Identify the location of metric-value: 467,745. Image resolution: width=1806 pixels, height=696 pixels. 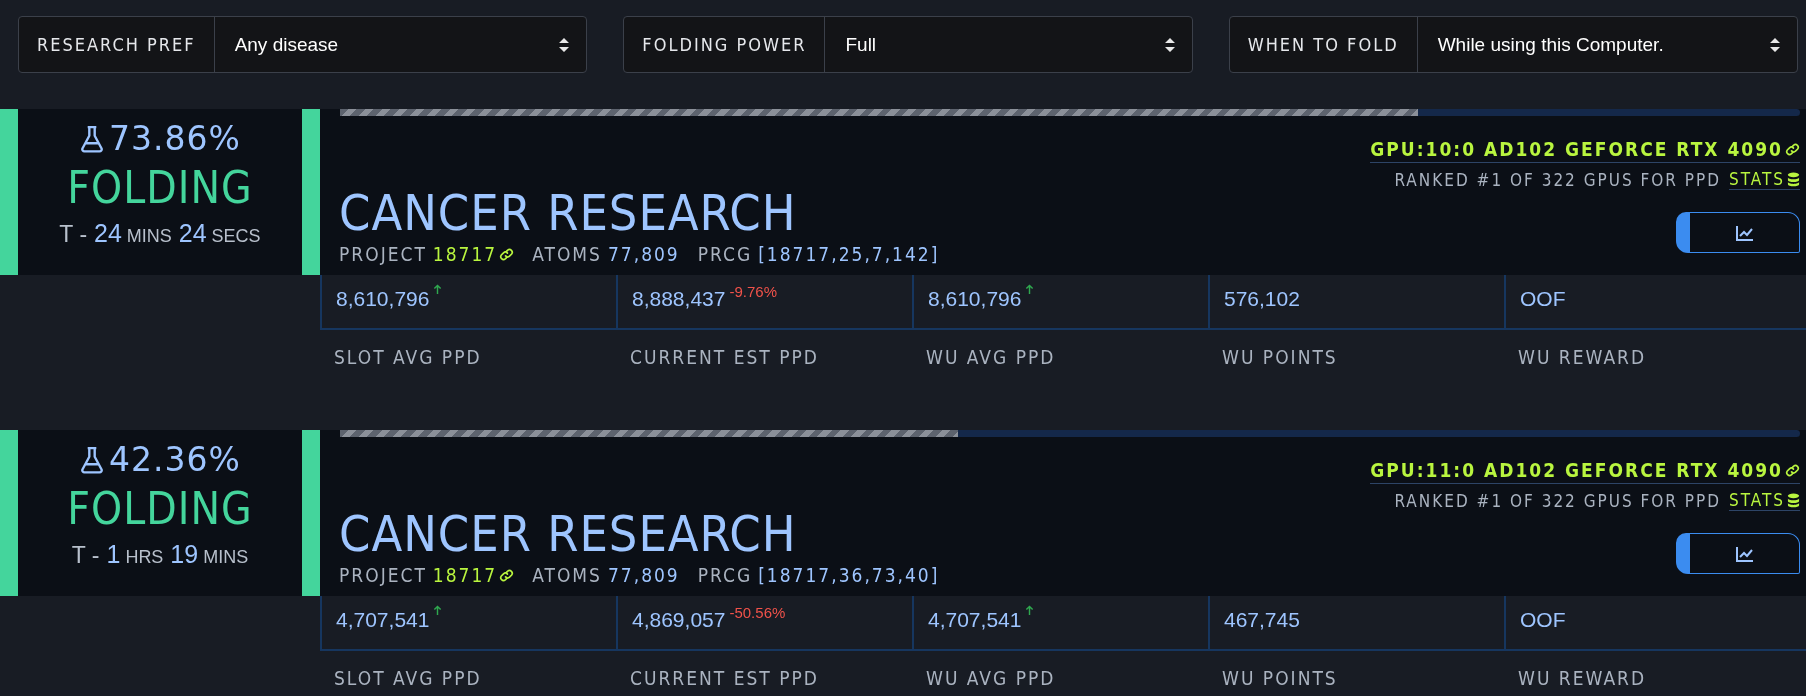
(1262, 620).